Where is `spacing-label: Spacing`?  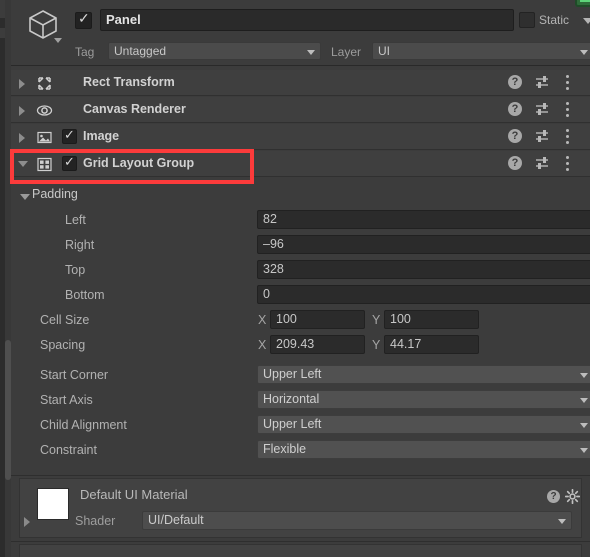 spacing-label: Spacing is located at coordinates (63, 345).